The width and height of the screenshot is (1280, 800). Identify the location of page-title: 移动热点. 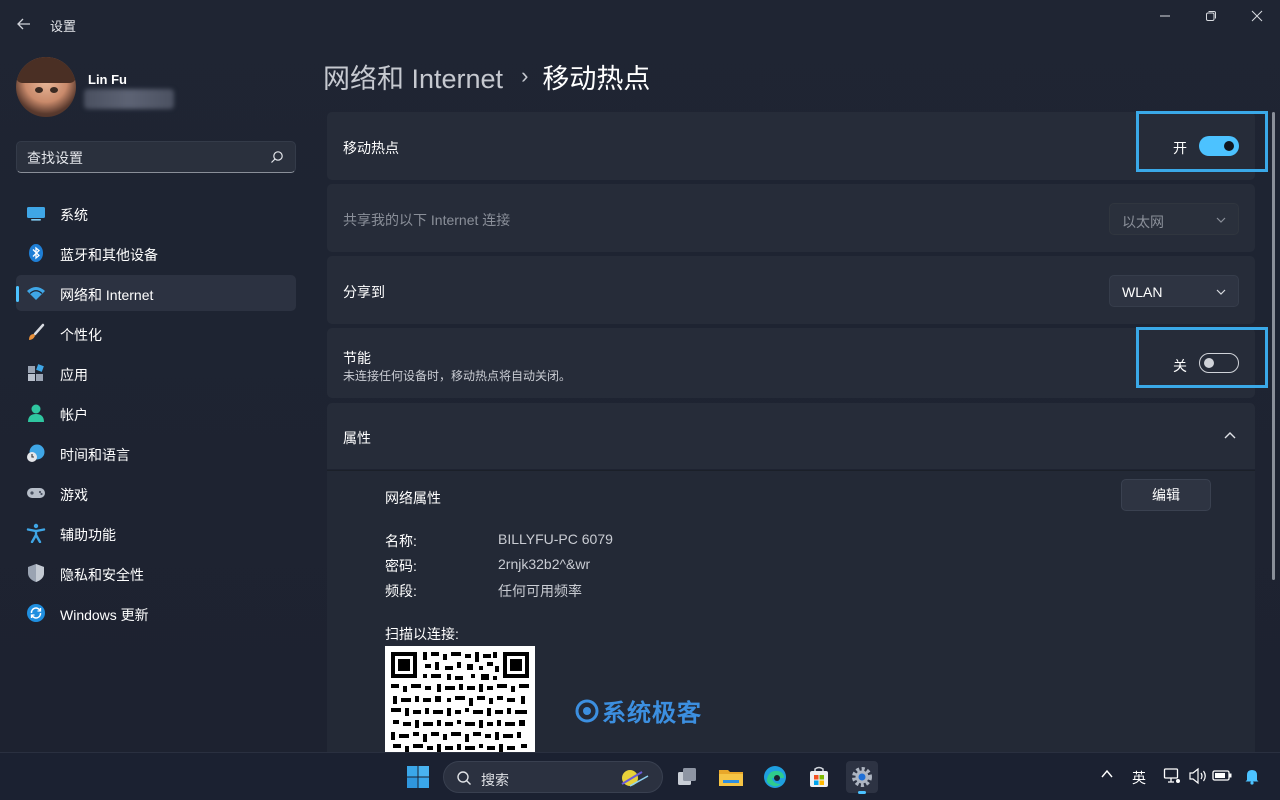
(596, 78).